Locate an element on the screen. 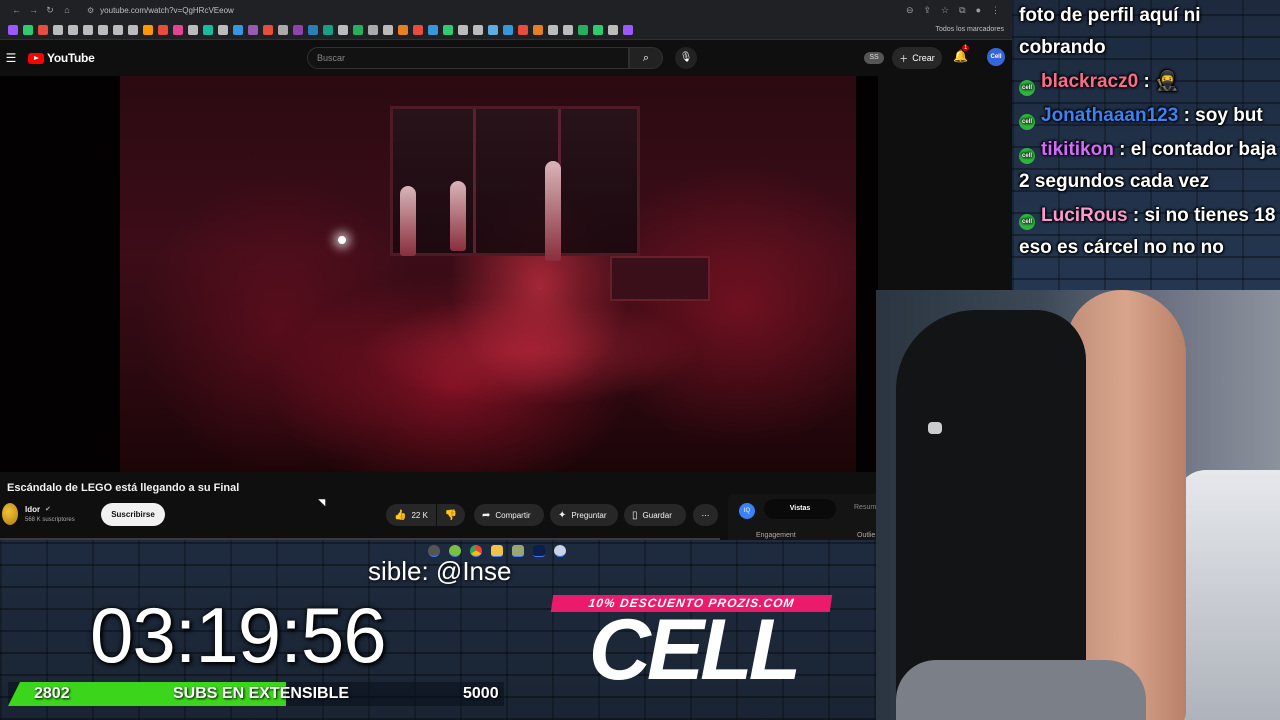  dislike-button: 👎 is located at coordinates (451, 515).